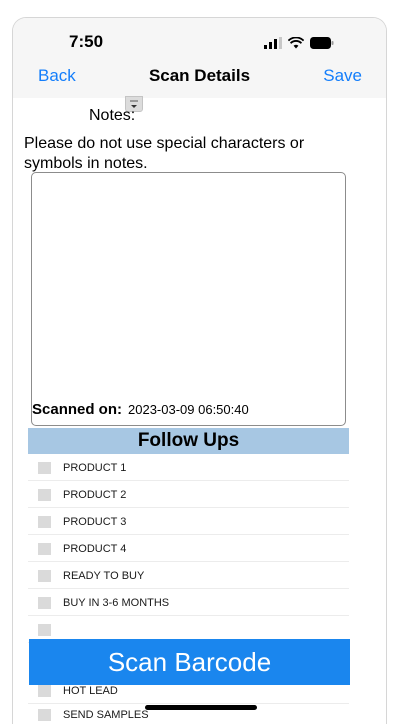 This screenshot has width=399, height=724. I want to click on followup-label: SEND SAMPLES, so click(106, 714).